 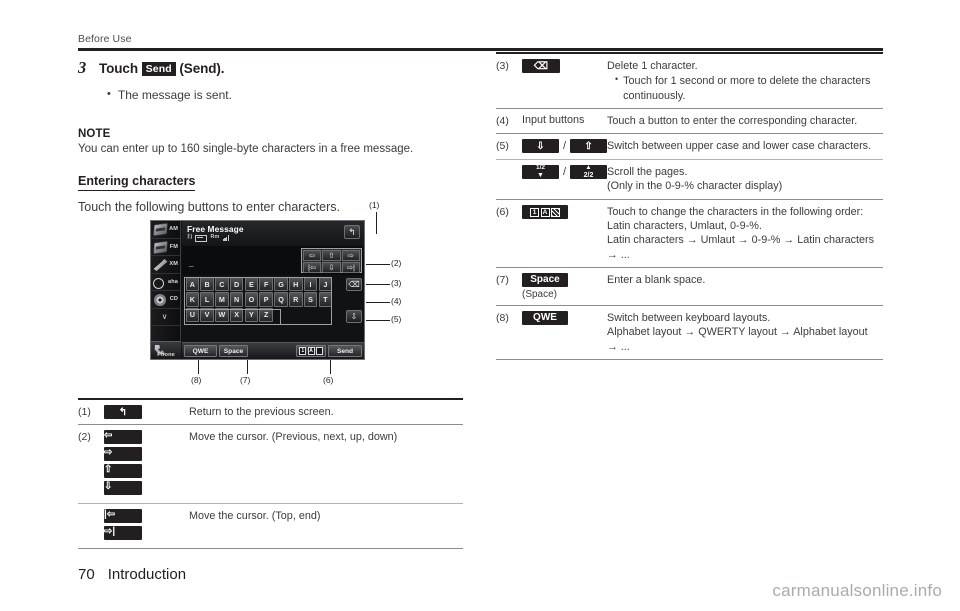 I want to click on device-bottom-bar: QWE Space 1 A Send, so click(x=273, y=350).